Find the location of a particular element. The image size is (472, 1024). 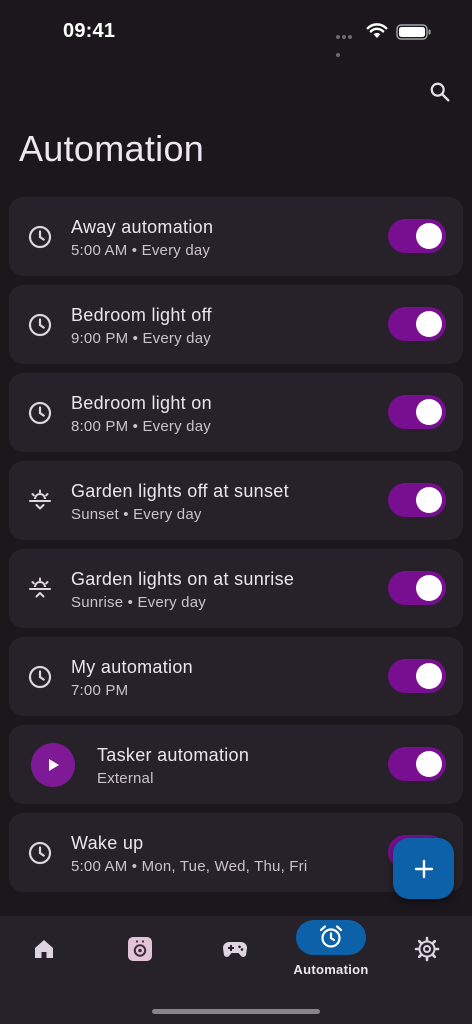

search-button is located at coordinates (440, 92).